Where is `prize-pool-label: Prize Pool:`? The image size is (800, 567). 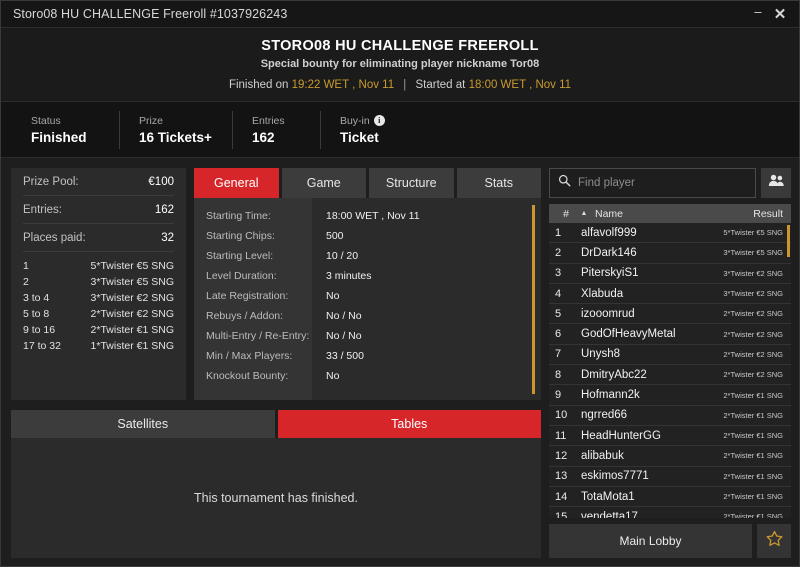 prize-pool-label: Prize Pool: is located at coordinates (51, 181).